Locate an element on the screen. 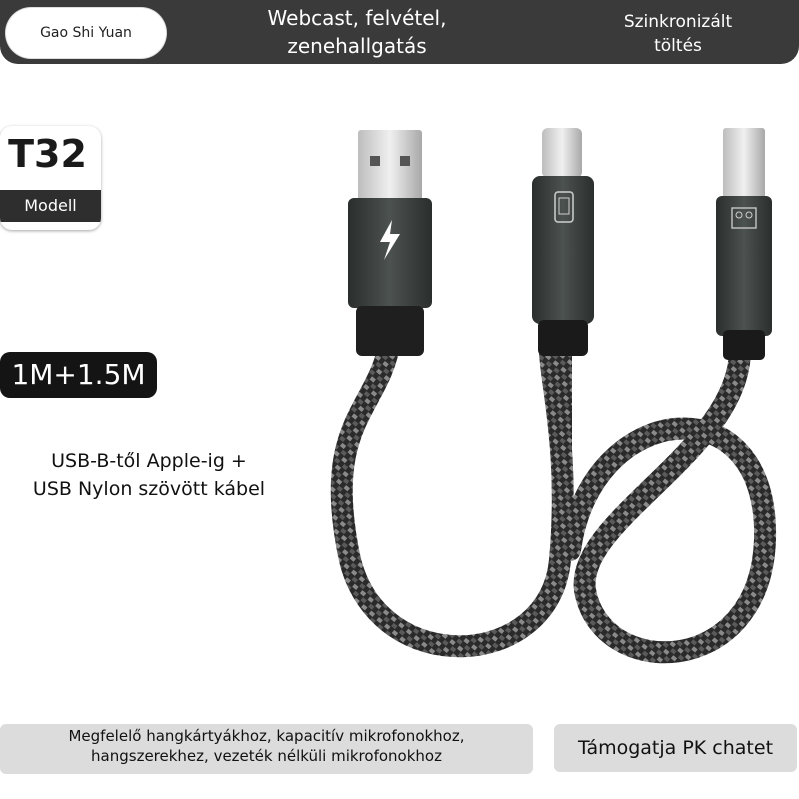  description-line1: USB-B-től Apple-ig + is located at coordinates (149, 461).